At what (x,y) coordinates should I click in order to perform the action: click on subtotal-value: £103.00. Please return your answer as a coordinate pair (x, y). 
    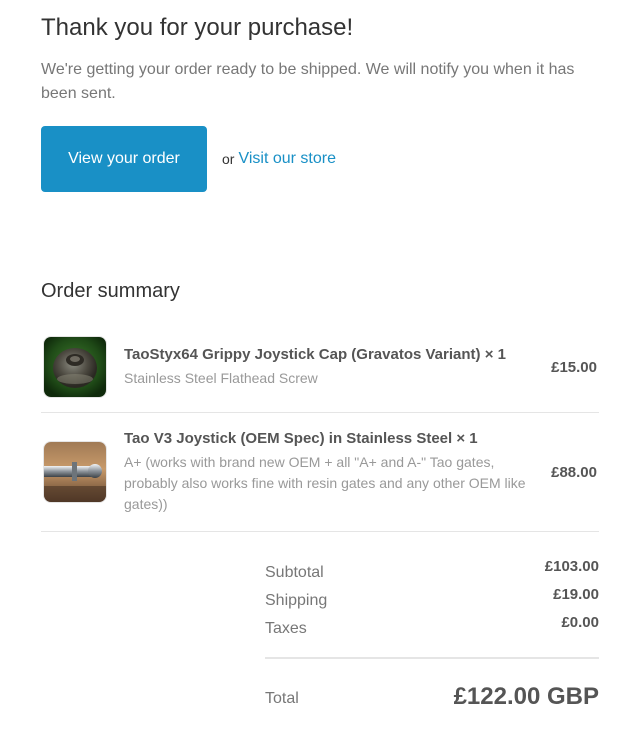
    Looking at the image, I should click on (571, 566).